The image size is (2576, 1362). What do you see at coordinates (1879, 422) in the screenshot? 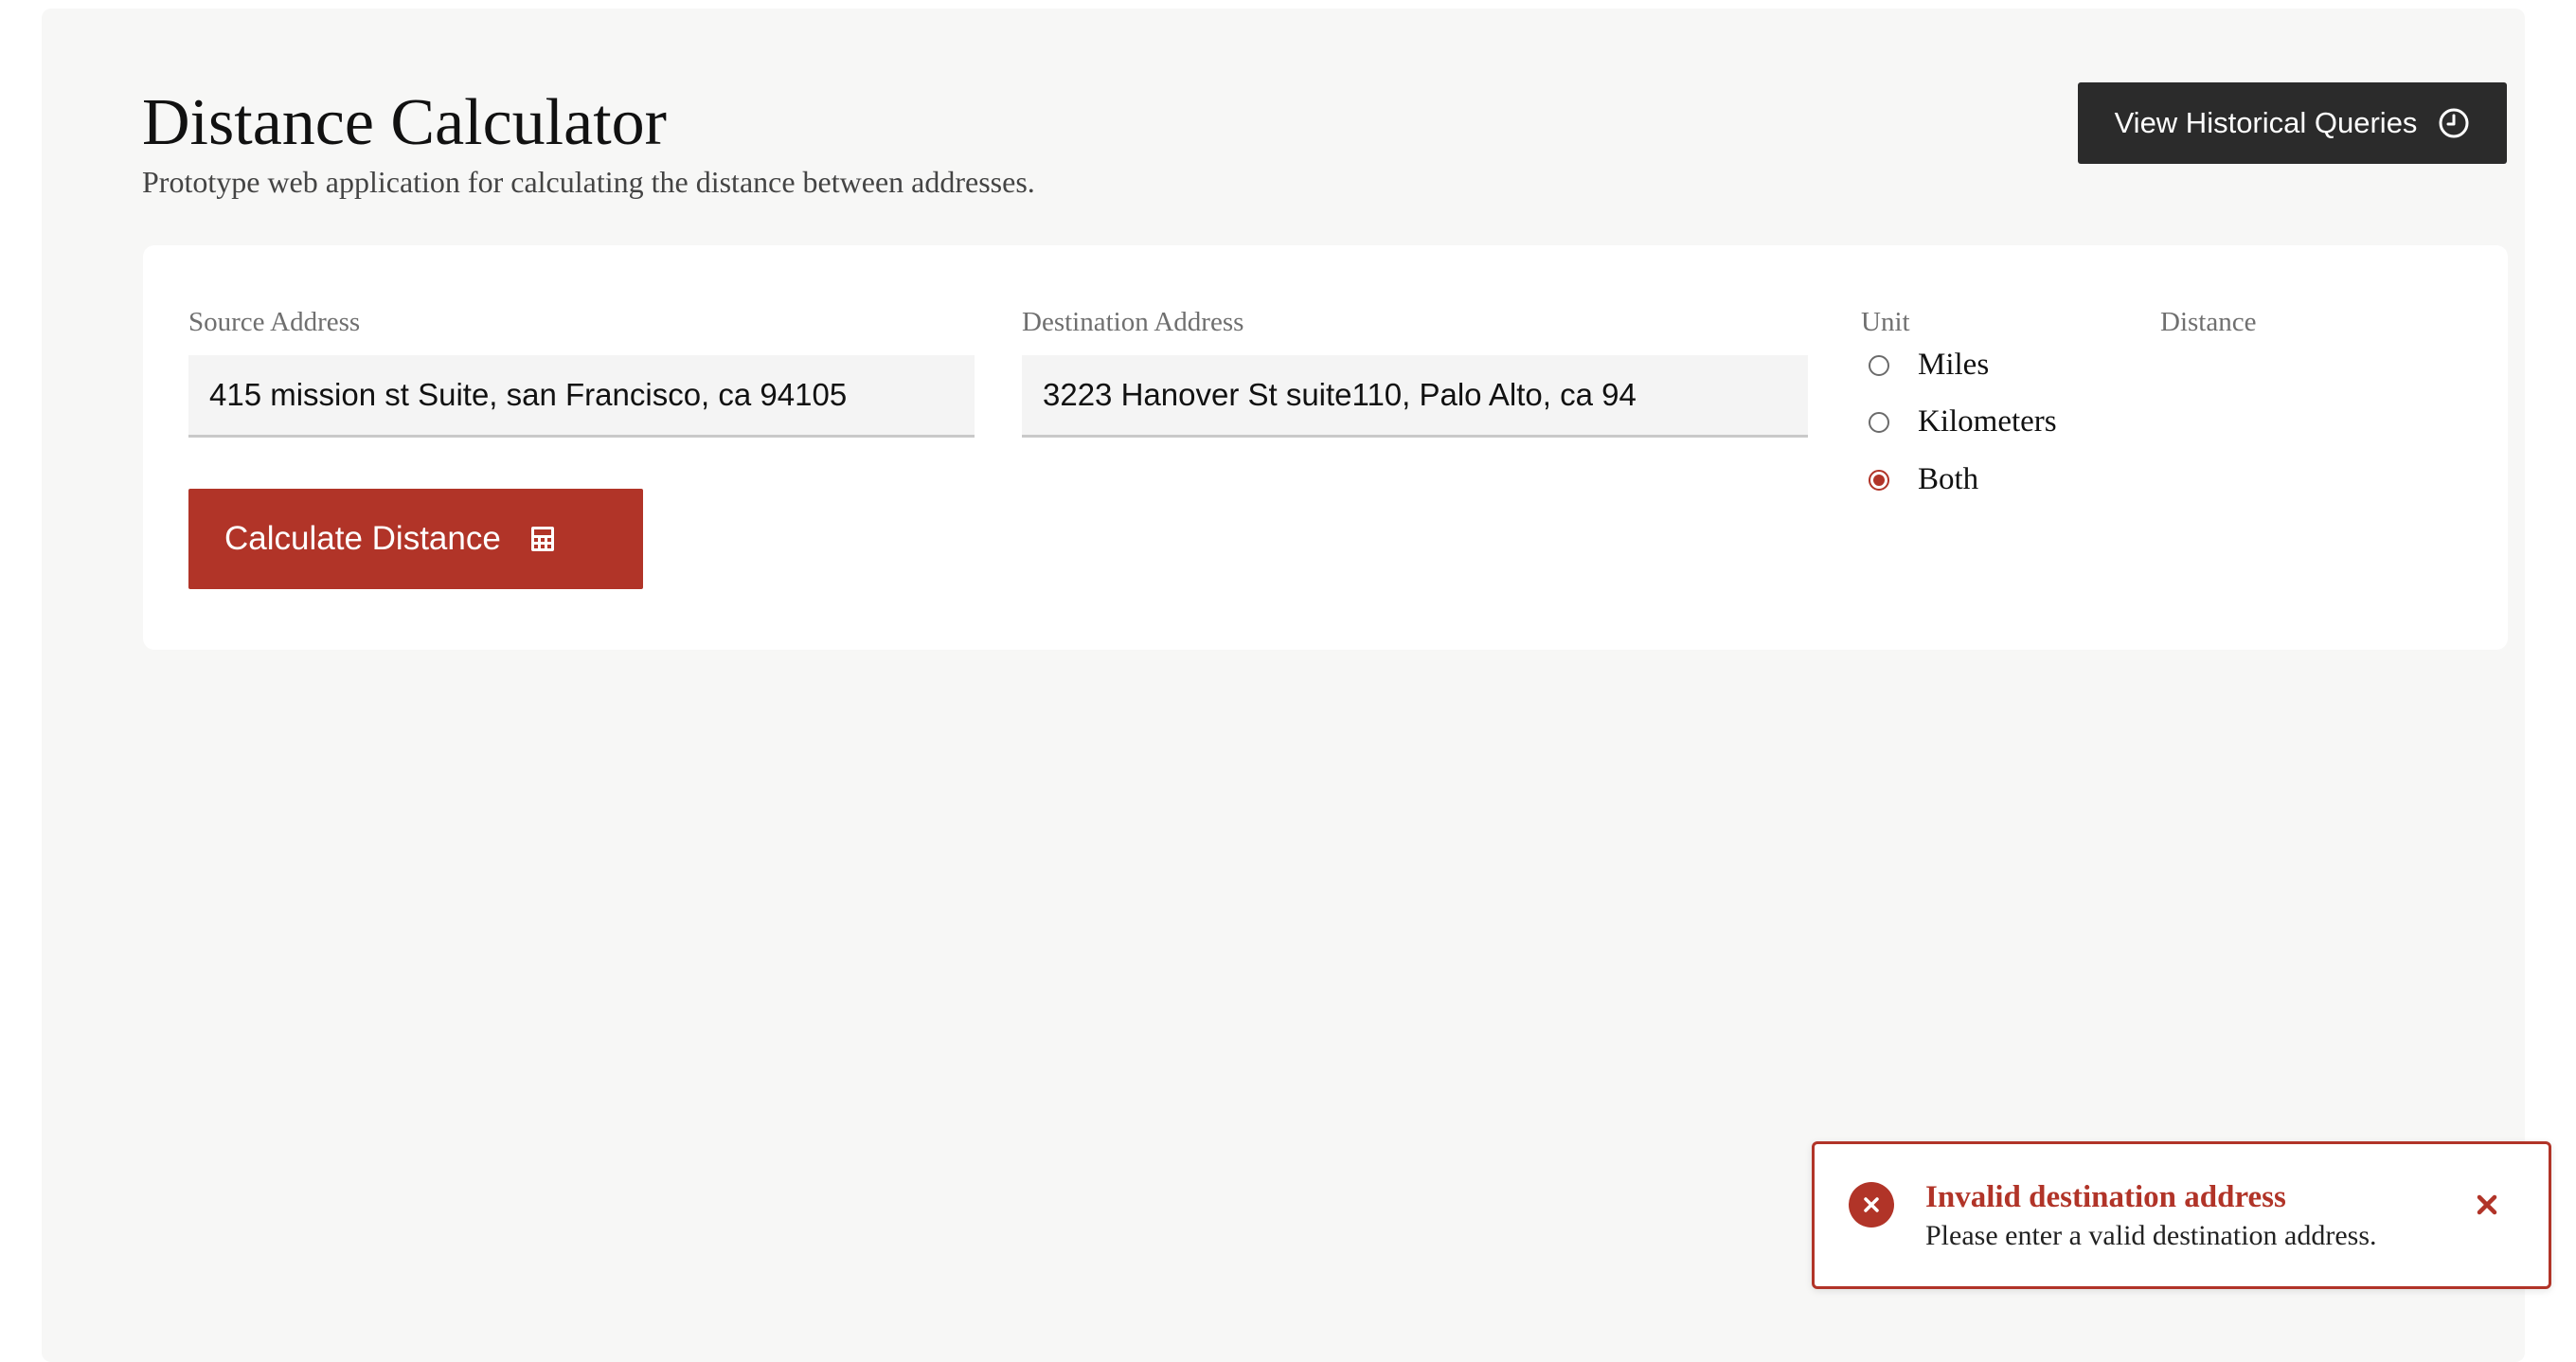
I see `radio-kilometers` at bounding box center [1879, 422].